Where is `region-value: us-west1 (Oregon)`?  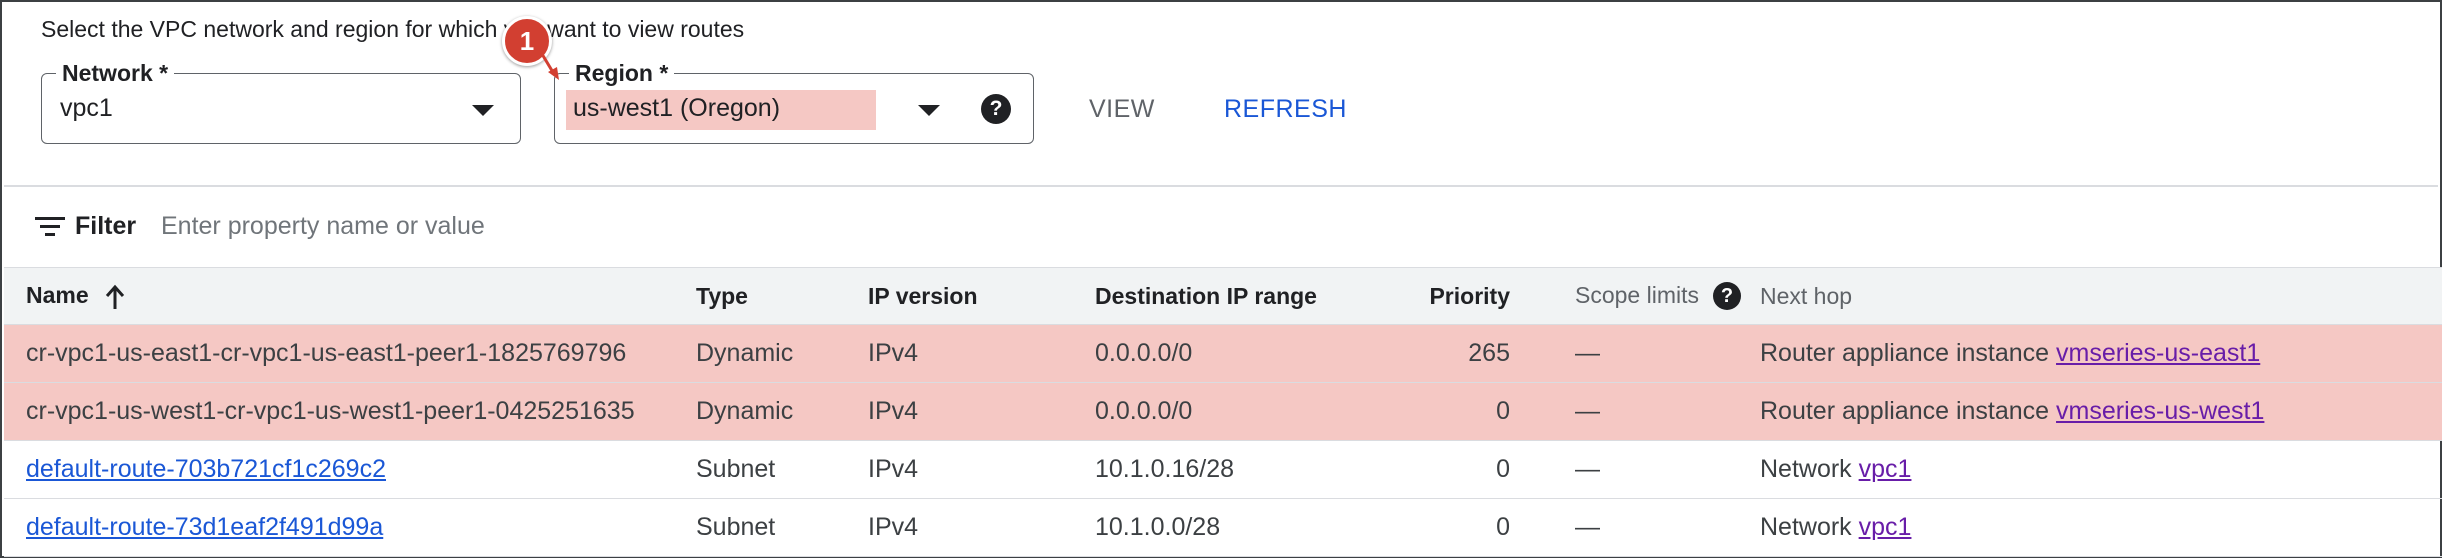 region-value: us-west1 (Oregon) is located at coordinates (677, 108).